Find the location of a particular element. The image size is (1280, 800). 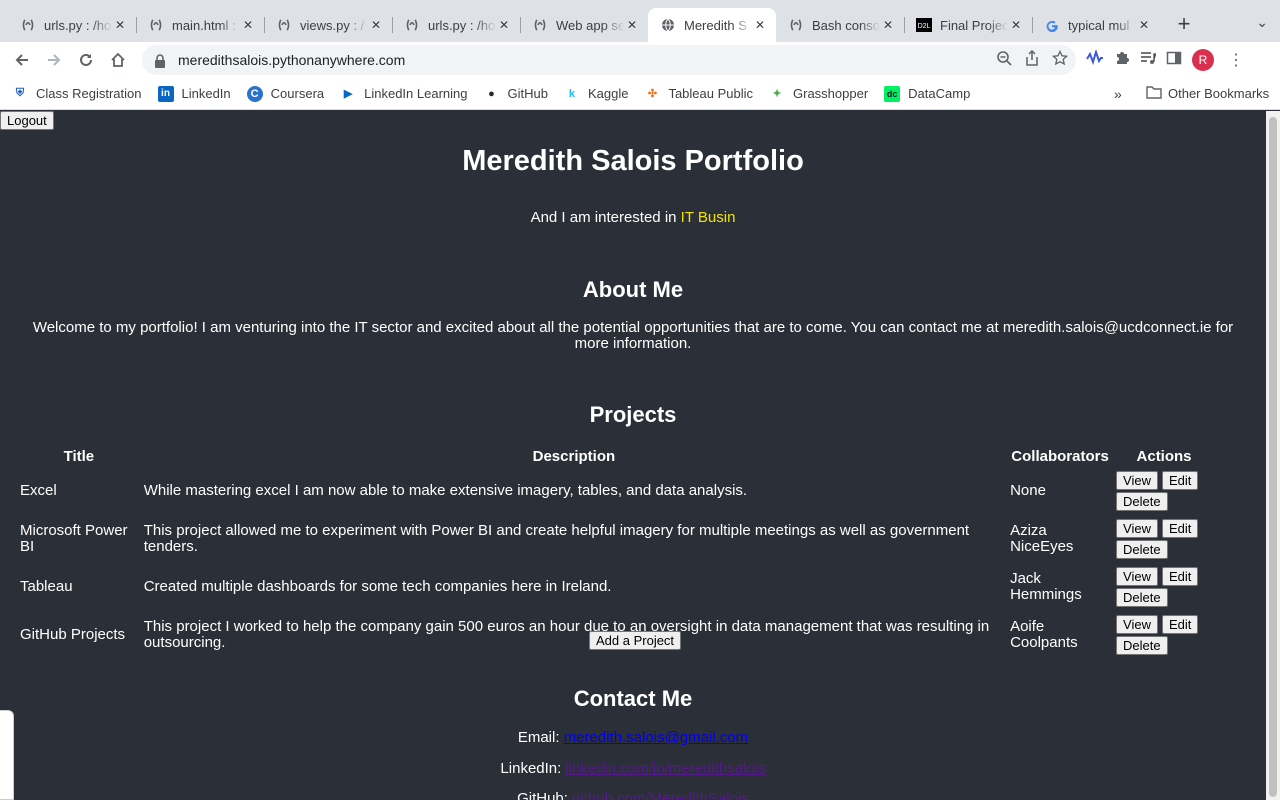

browser-tab: main.html : ✕ is located at coordinates (200, 25).